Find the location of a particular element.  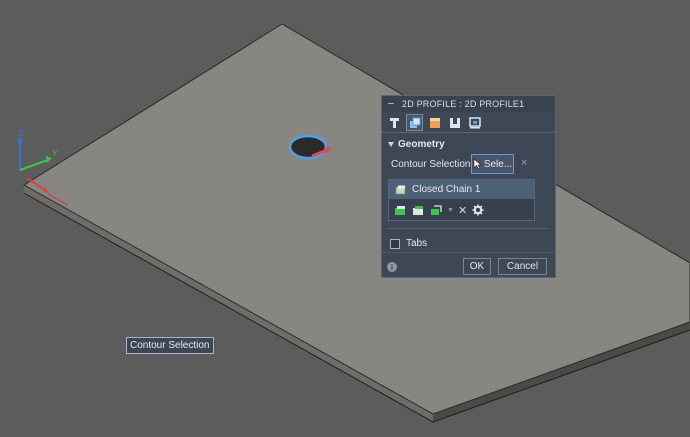

geometry-section-title: Geometry is located at coordinates (421, 144).